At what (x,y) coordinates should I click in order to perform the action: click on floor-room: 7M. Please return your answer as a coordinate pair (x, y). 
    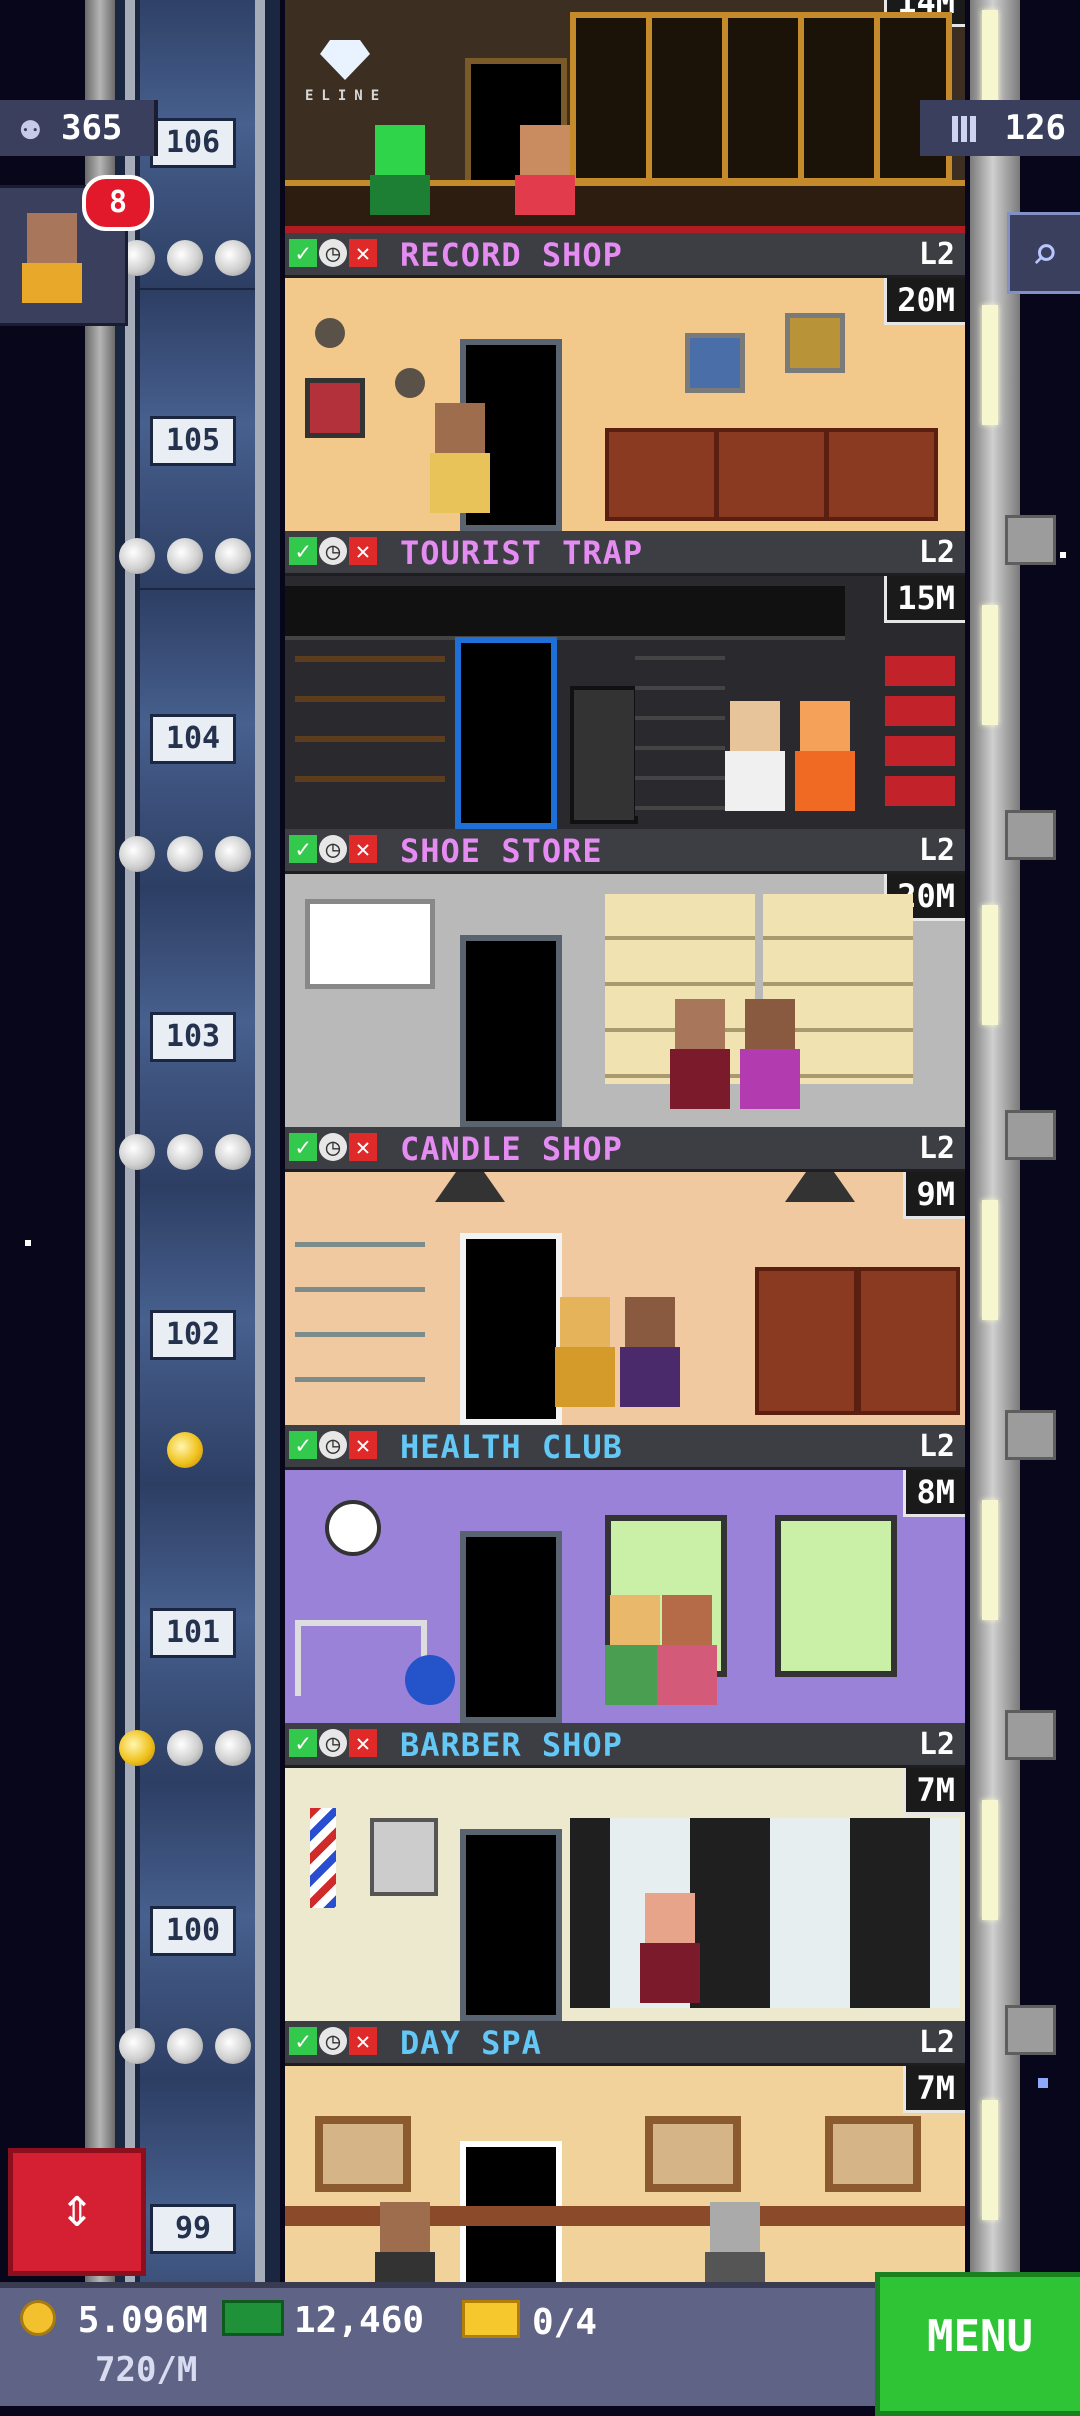
    Looking at the image, I should click on (625, 1894).